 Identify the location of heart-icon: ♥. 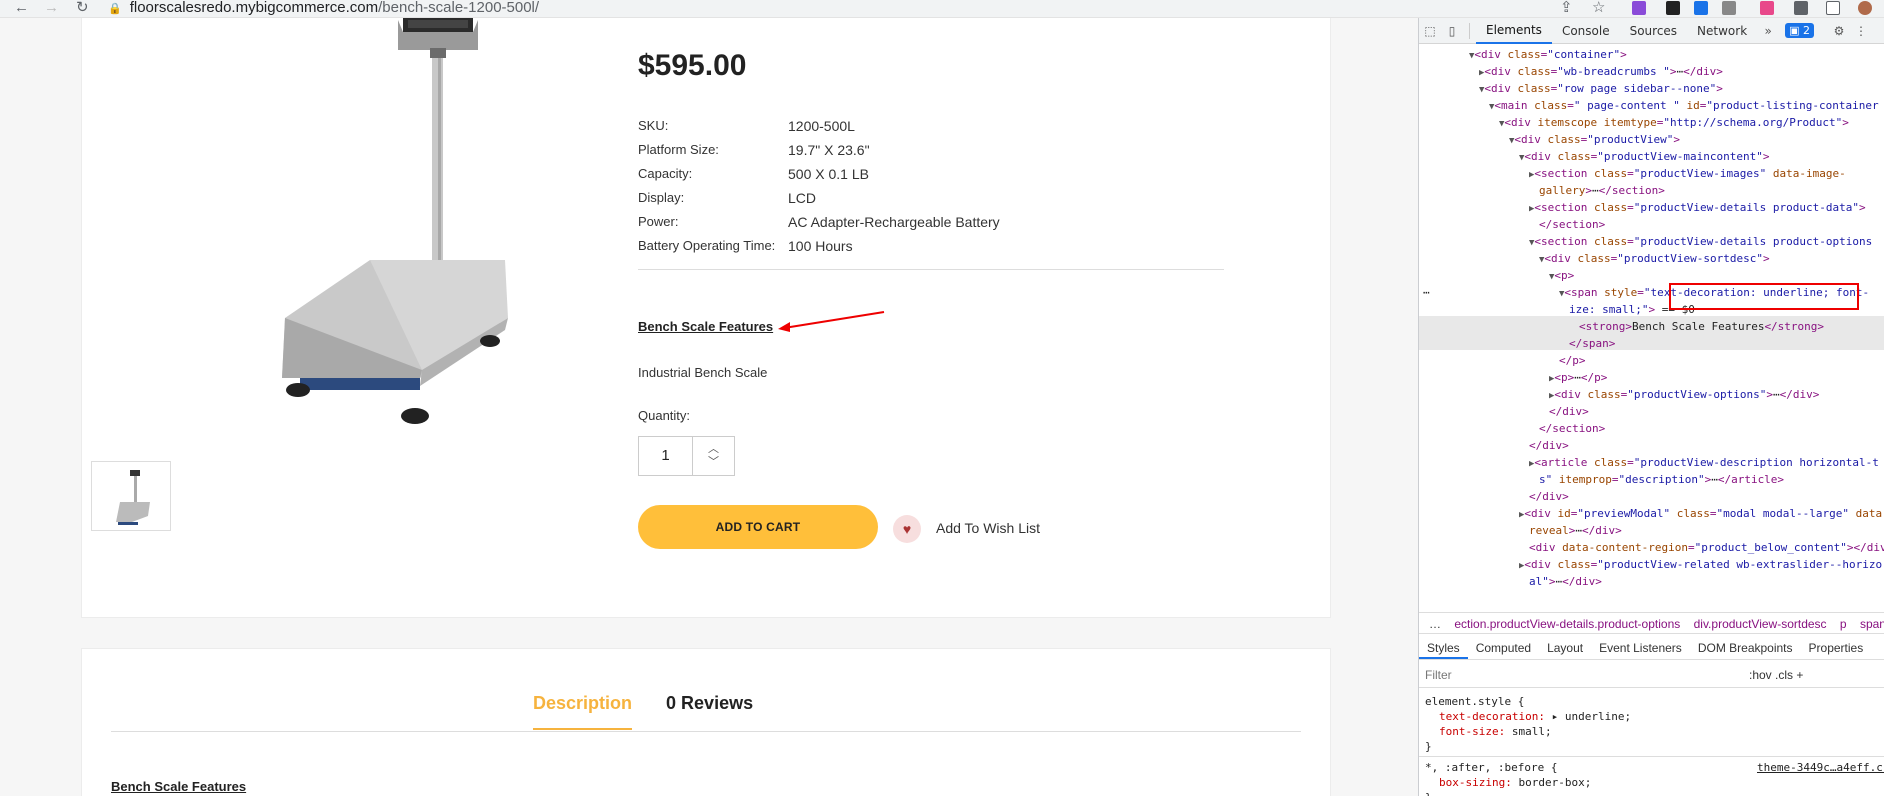
(907, 529).